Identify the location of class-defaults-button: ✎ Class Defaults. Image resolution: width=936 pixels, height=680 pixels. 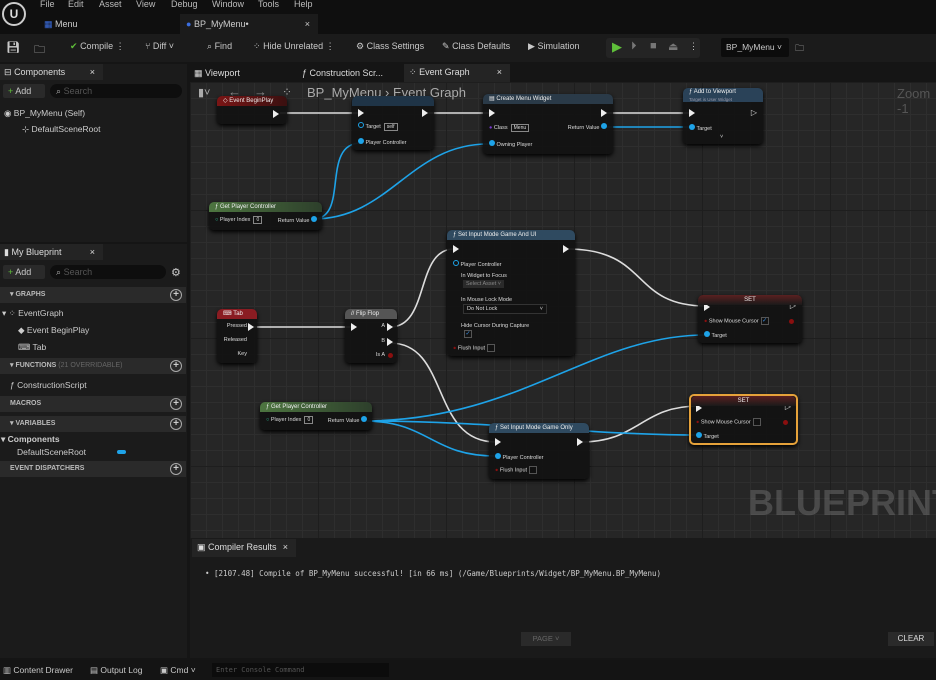
(476, 46).